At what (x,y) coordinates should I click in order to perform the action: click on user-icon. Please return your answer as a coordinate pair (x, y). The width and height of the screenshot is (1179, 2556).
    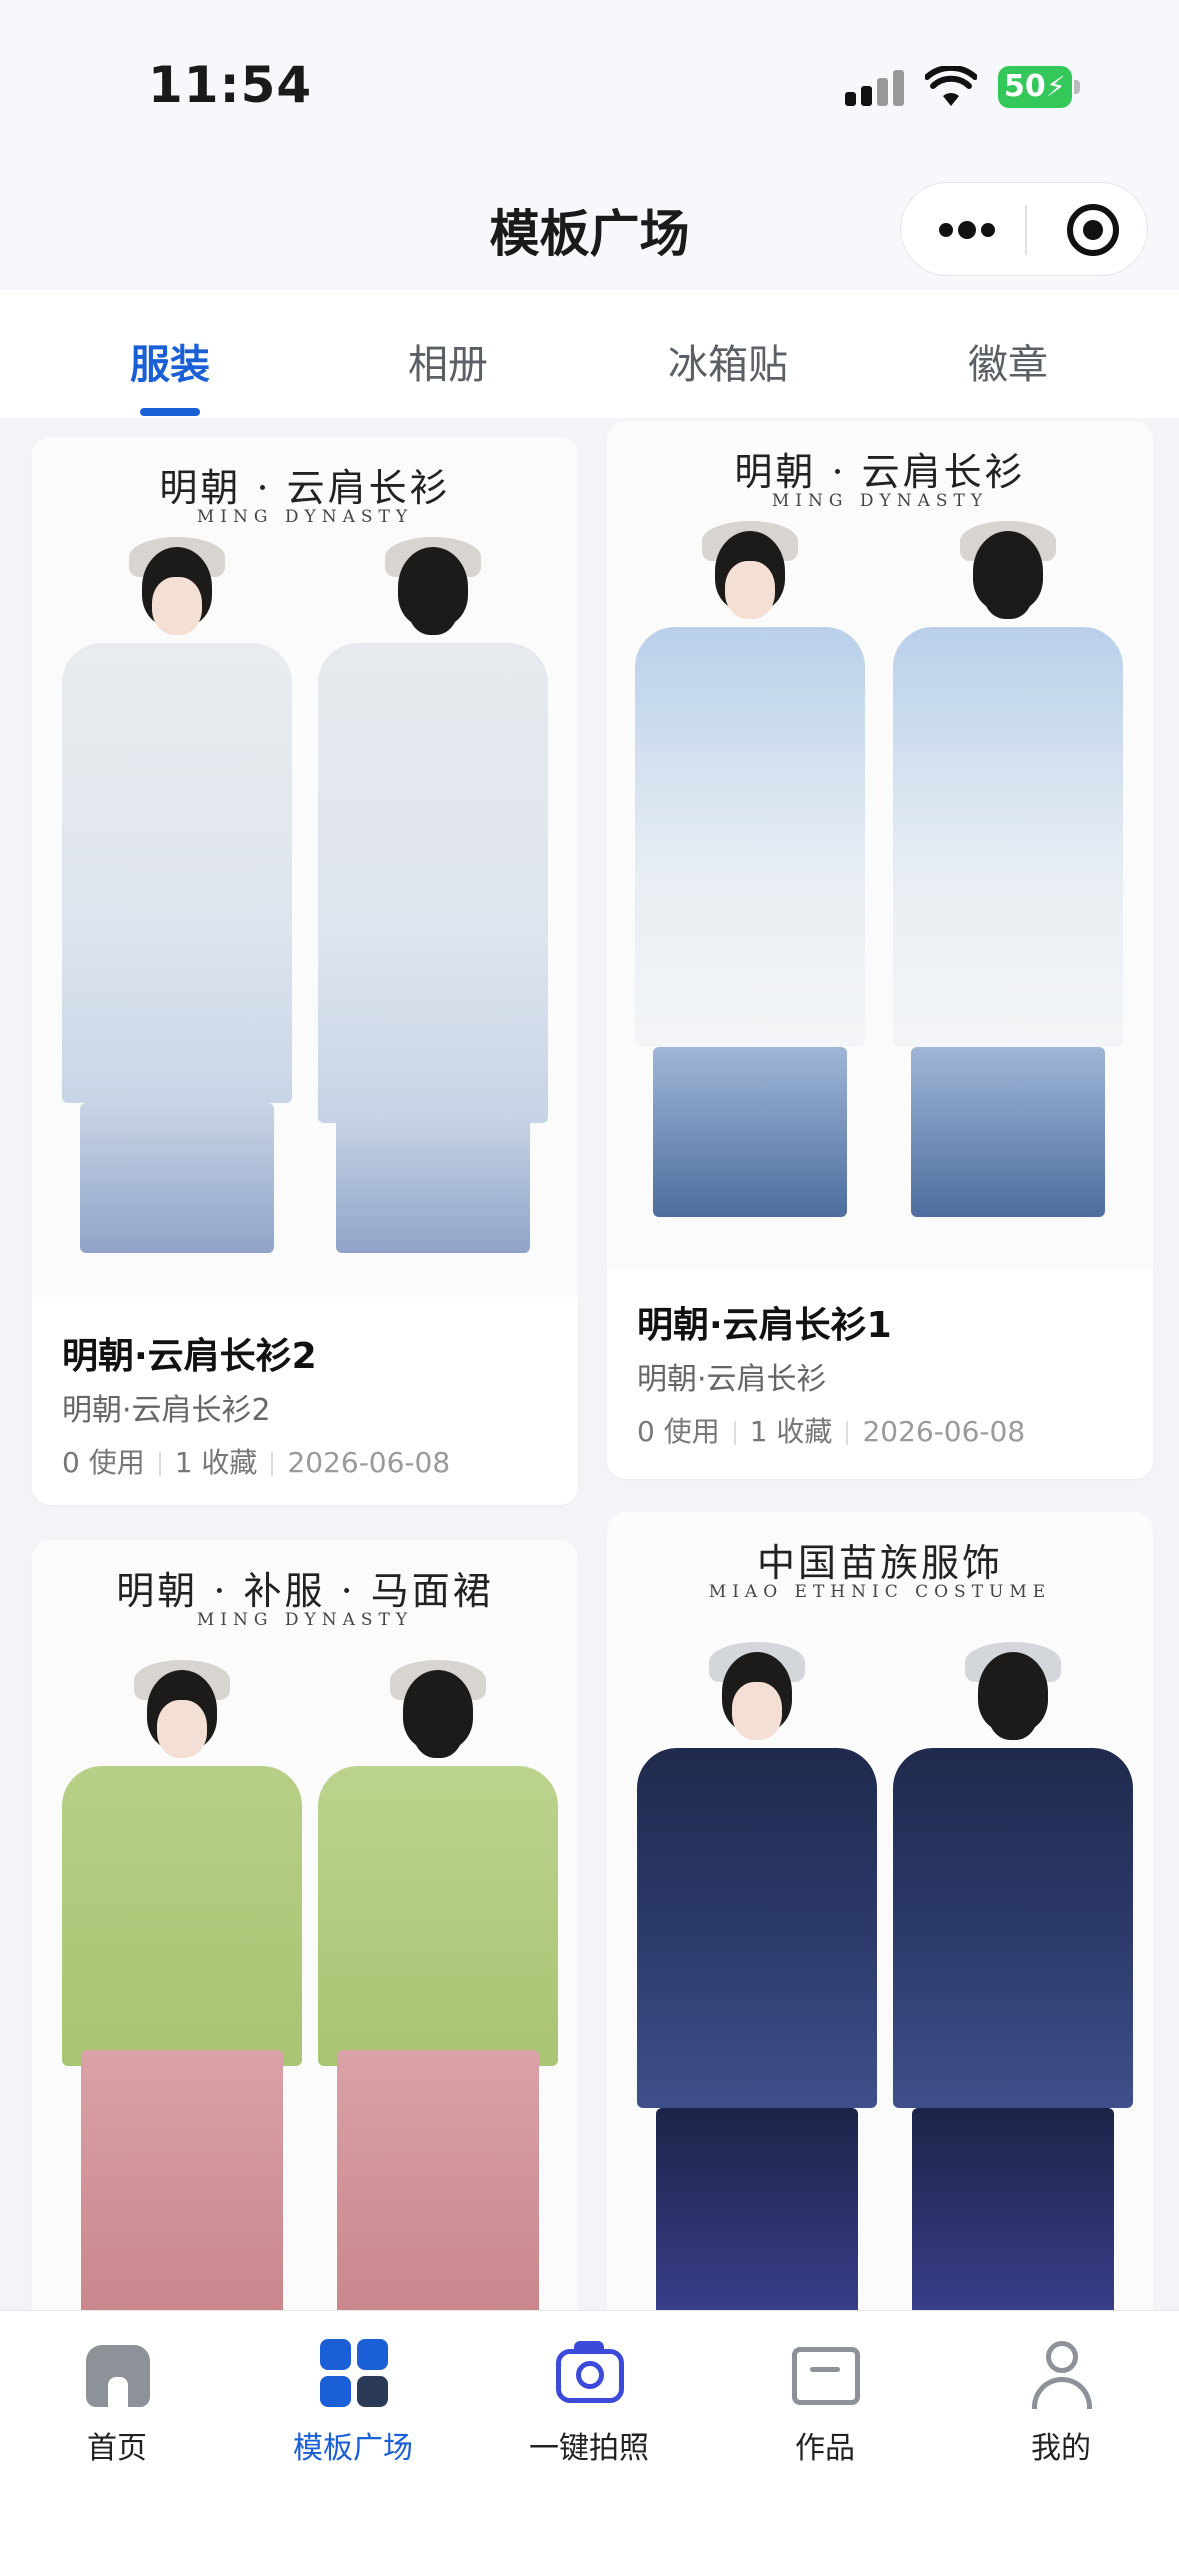
    Looking at the image, I should click on (1062, 2373).